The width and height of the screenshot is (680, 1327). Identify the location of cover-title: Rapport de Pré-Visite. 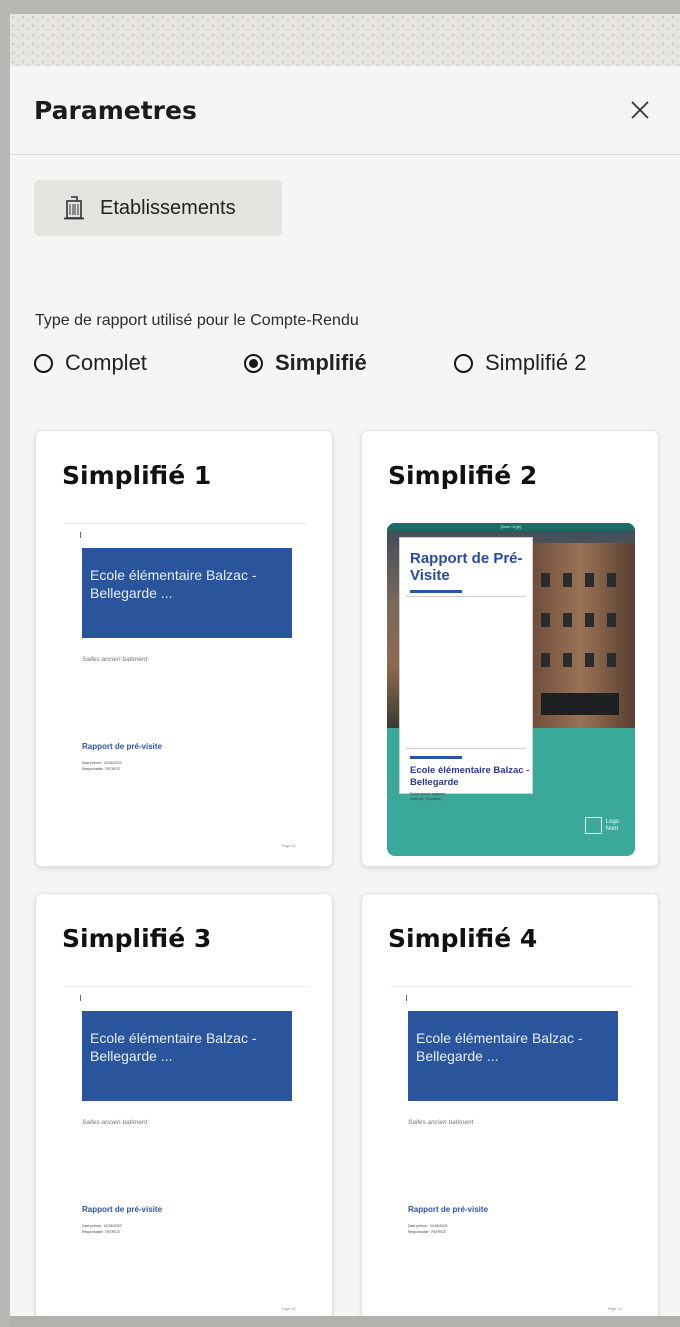
(466, 567).